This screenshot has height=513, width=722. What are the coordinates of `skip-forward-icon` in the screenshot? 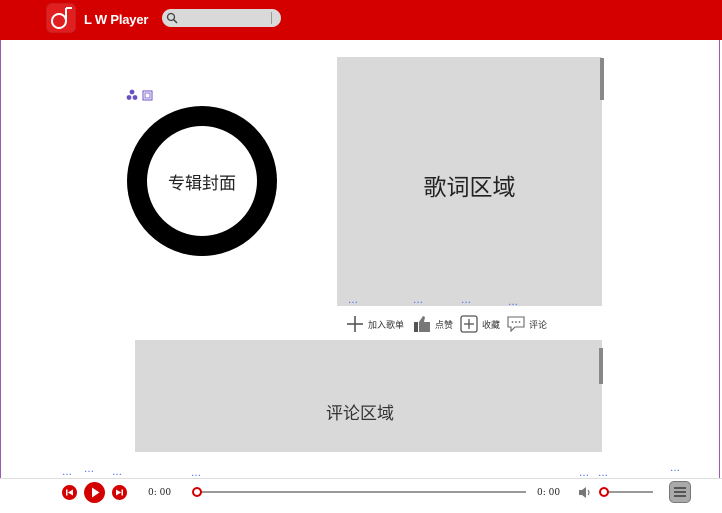 It's located at (119, 492).